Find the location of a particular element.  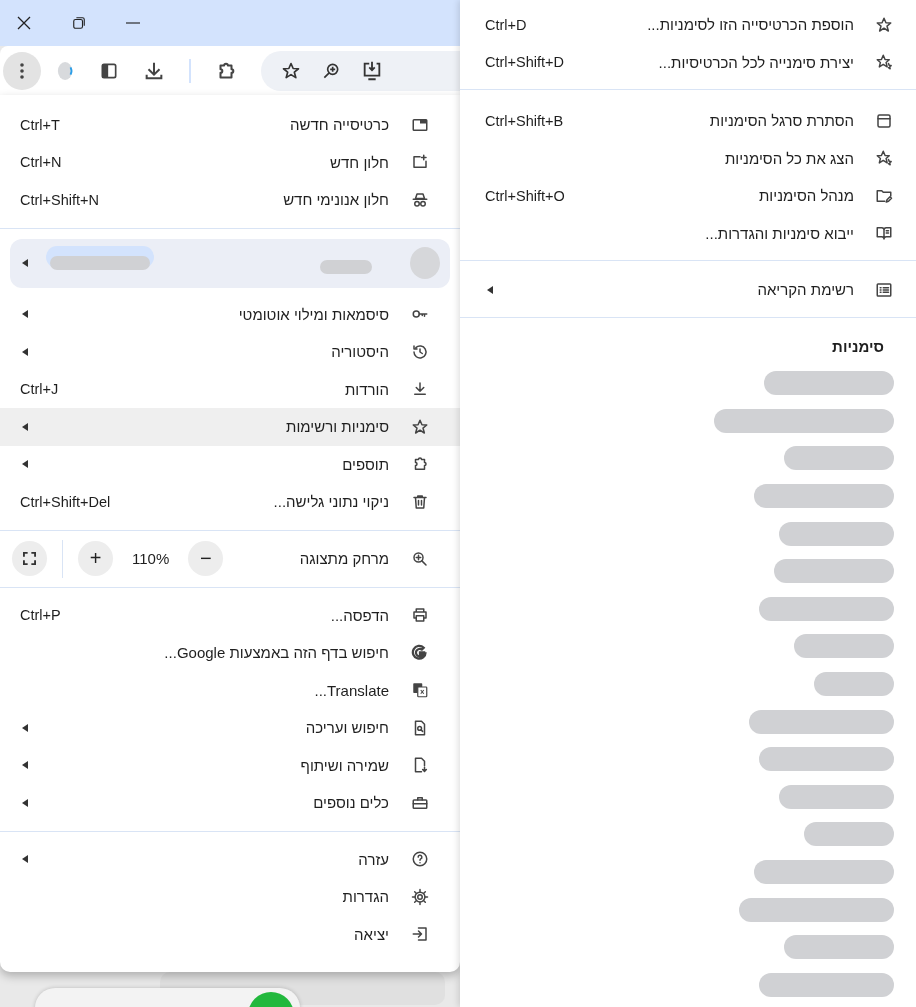

install-icon is located at coordinates (372, 70).